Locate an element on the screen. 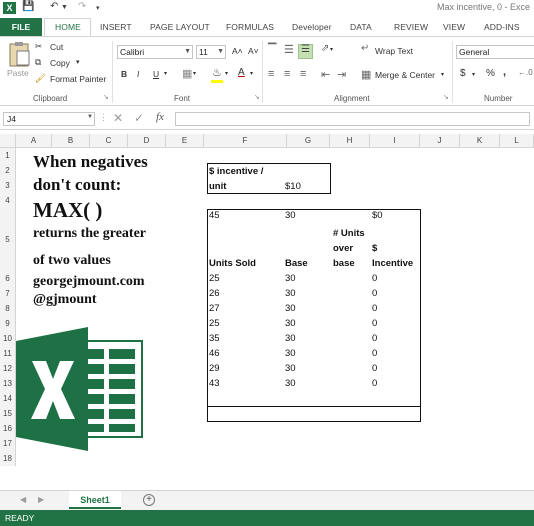  underline-button: U is located at coordinates (156, 74).